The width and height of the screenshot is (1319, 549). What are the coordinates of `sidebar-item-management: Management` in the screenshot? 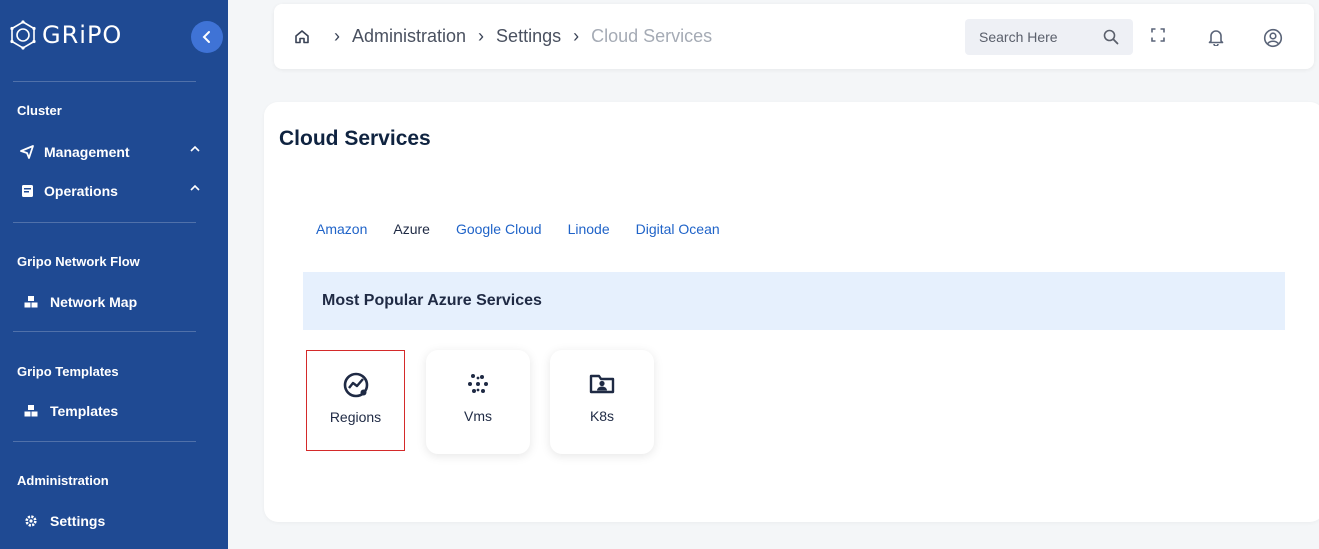 It's located at (112, 152).